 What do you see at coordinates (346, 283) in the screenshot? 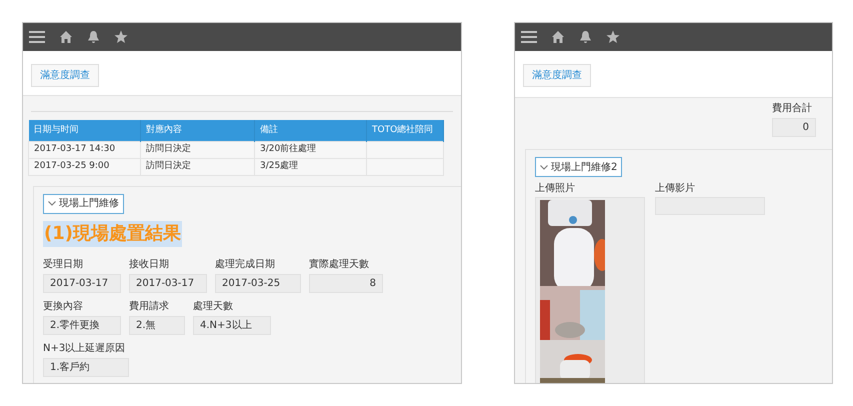
I see `field-value: 8` at bounding box center [346, 283].